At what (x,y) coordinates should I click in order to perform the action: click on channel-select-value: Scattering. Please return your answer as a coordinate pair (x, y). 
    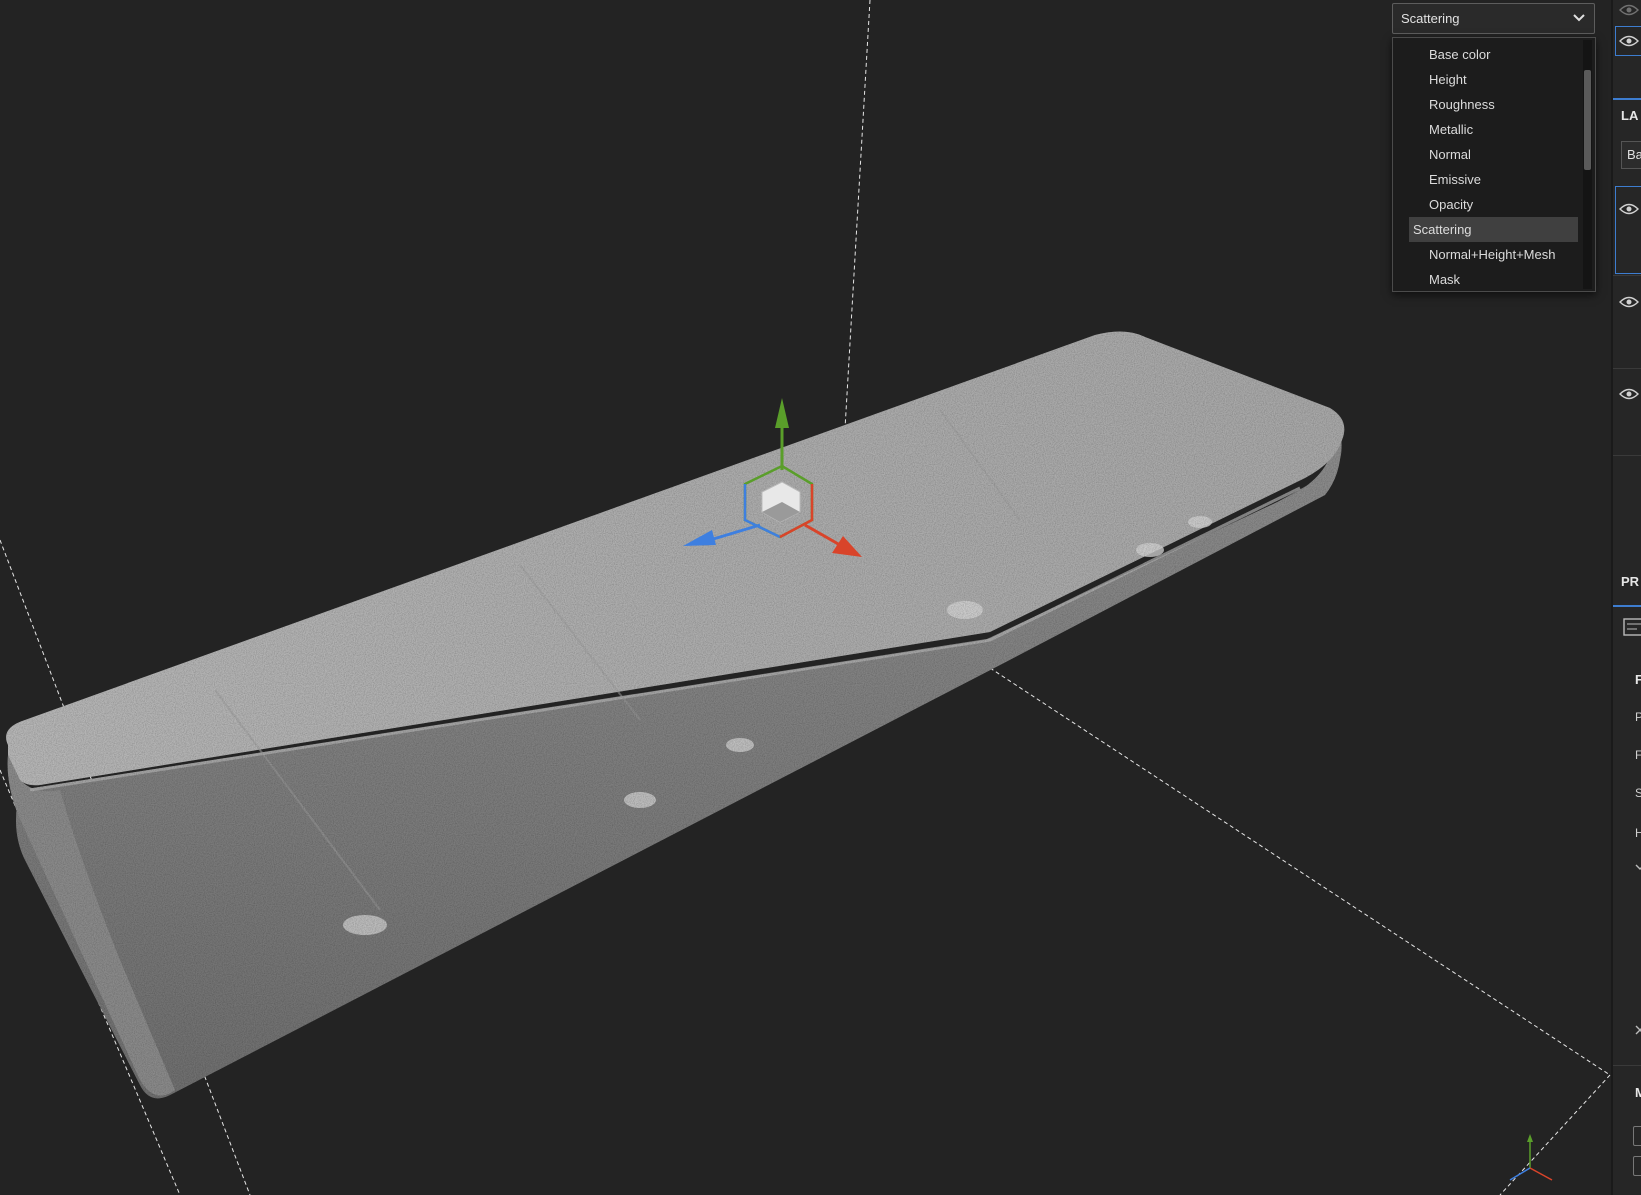
    Looking at the image, I should click on (1430, 18).